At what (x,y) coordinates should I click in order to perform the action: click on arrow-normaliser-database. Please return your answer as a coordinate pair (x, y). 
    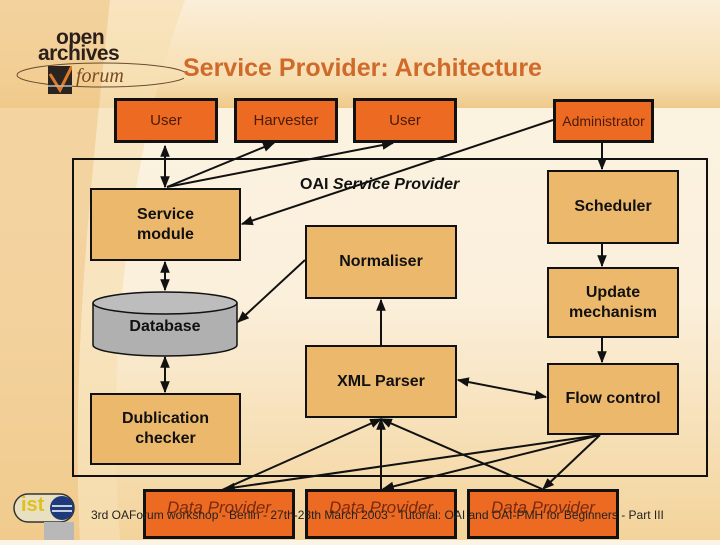
    Looking at the image, I should click on (271, 291).